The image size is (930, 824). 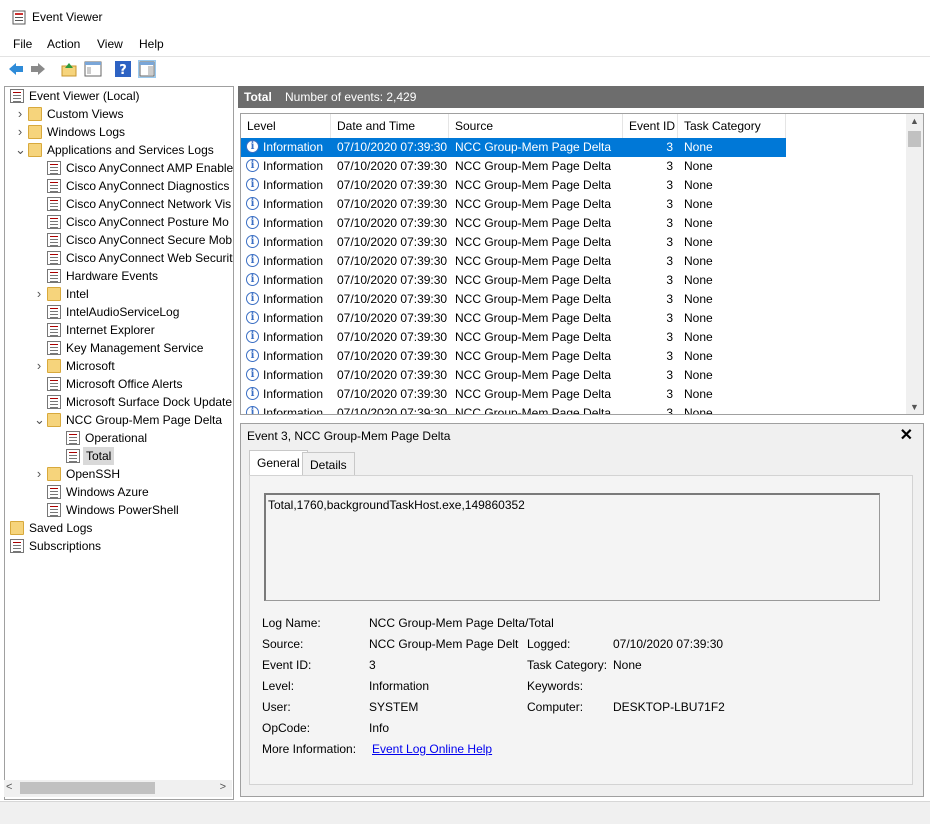 I want to click on tree-item-microsoft: › Microsoft, so click(x=119, y=366).